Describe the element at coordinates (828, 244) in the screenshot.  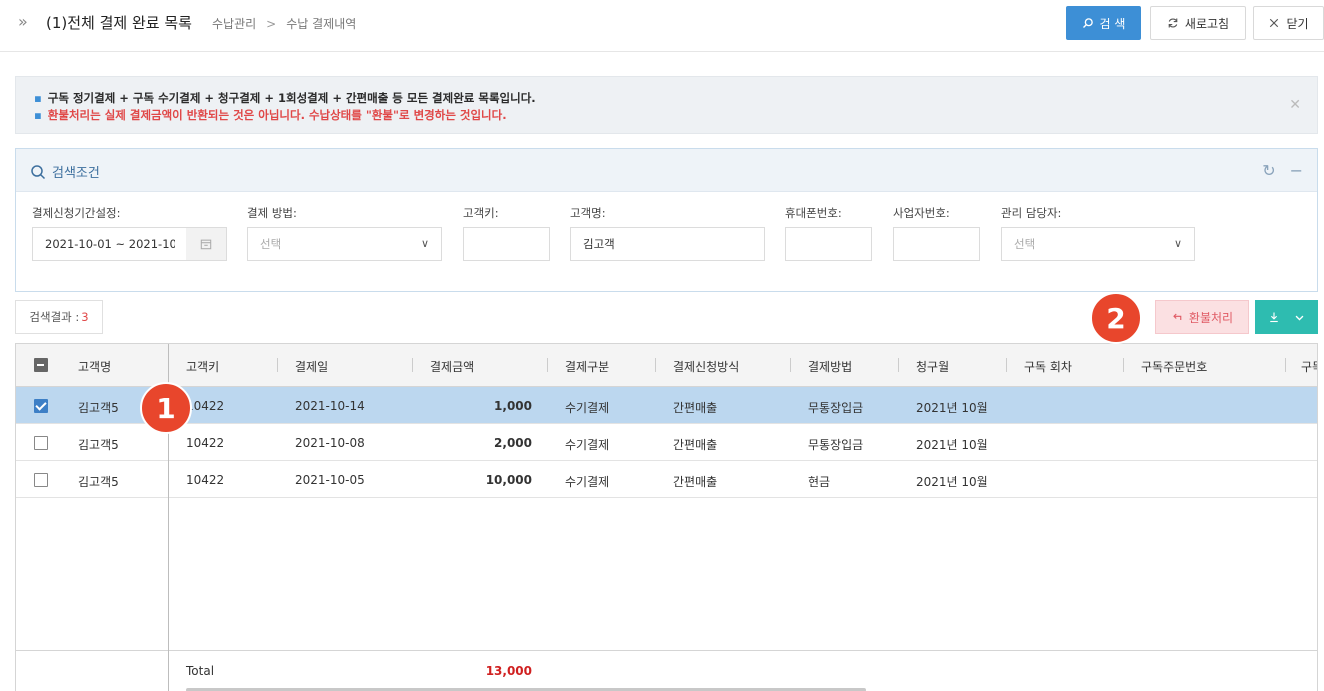
I see `phone-input` at that location.